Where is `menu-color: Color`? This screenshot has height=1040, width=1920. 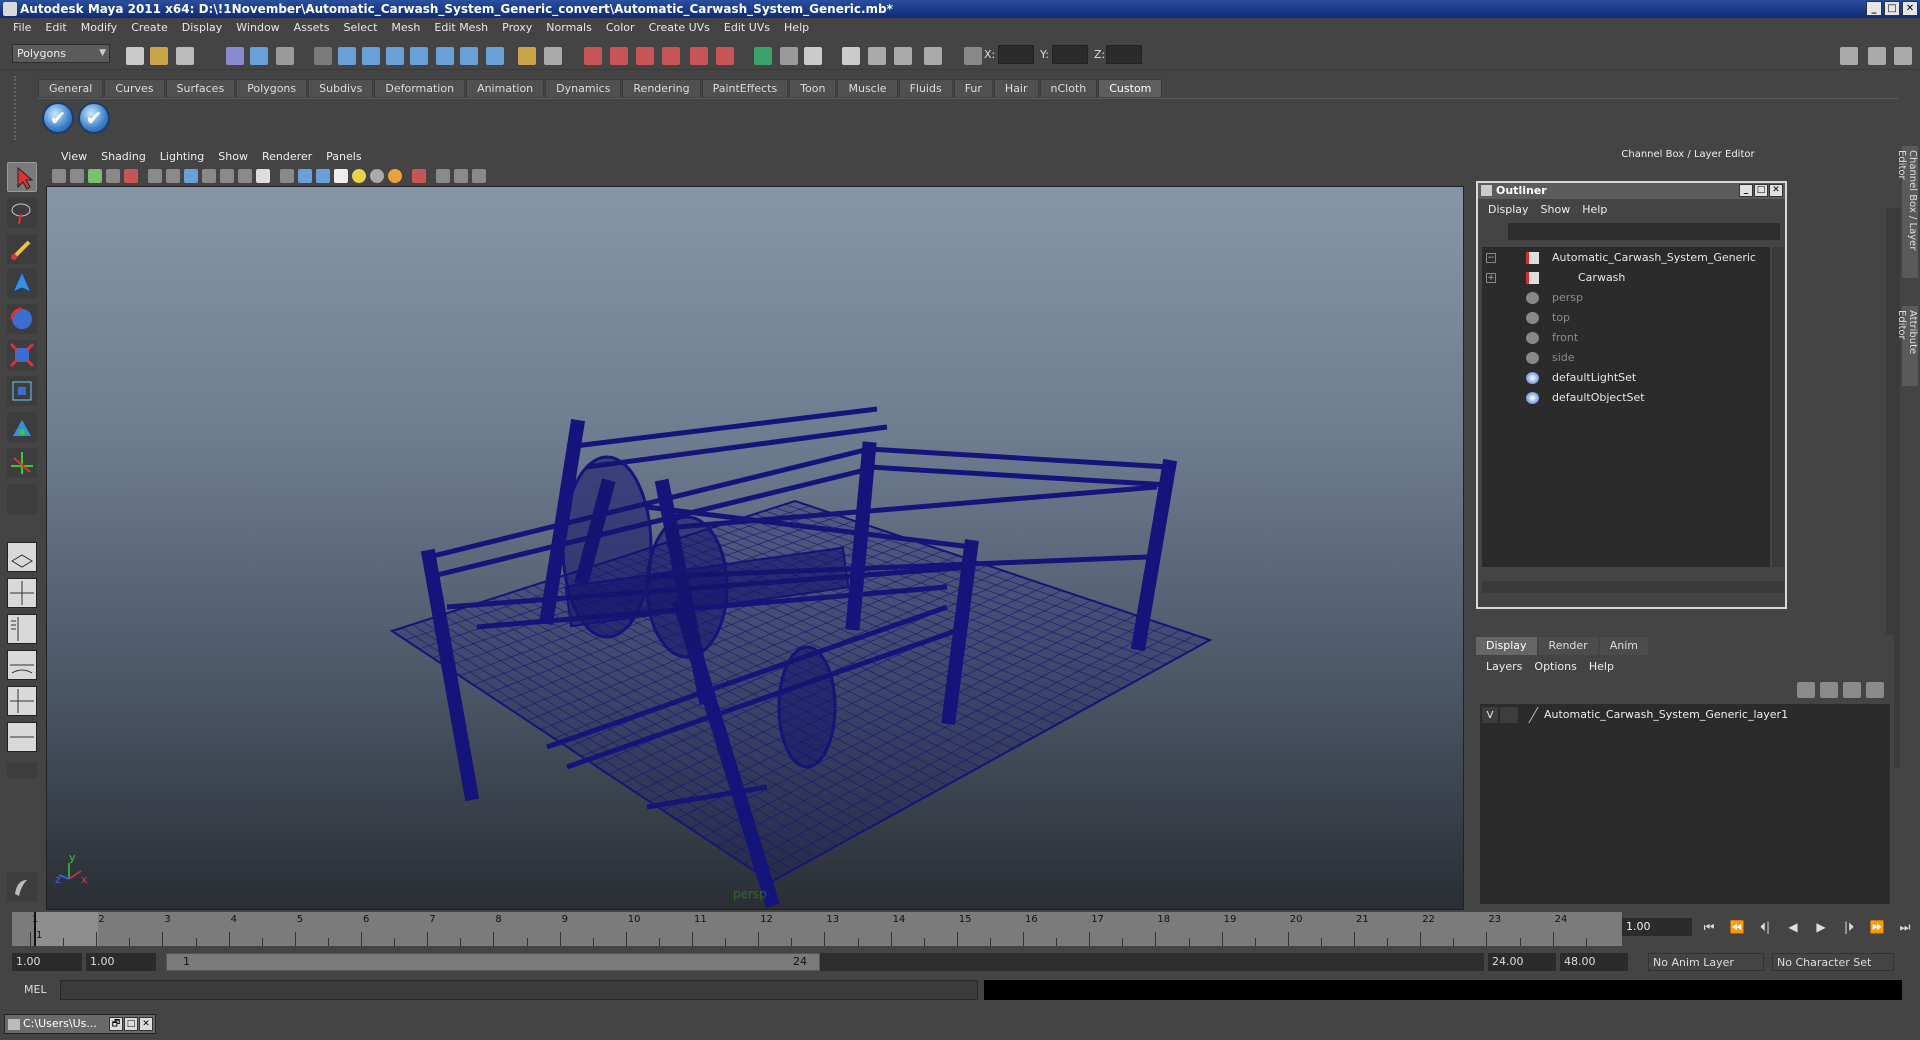 menu-color: Color is located at coordinates (620, 27).